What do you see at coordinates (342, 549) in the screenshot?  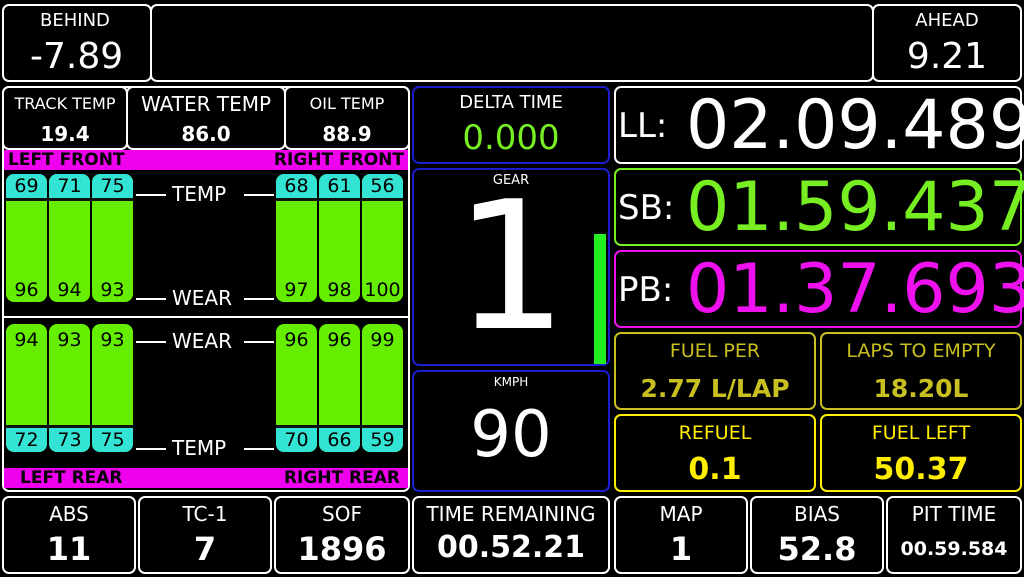 I see `sof-value: 1896` at bounding box center [342, 549].